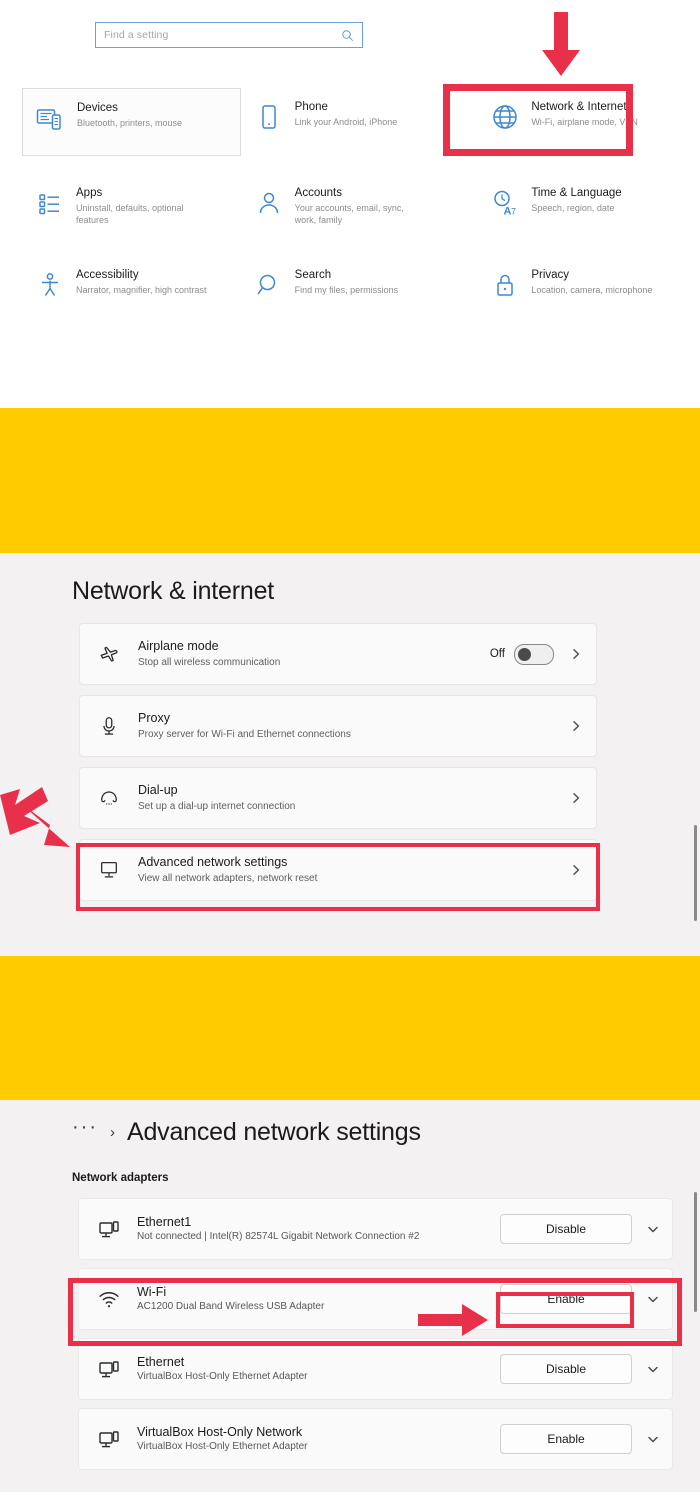 The width and height of the screenshot is (700, 1500). I want to click on breadcrumb: ··· › Advanced network settings, so click(246, 1132).